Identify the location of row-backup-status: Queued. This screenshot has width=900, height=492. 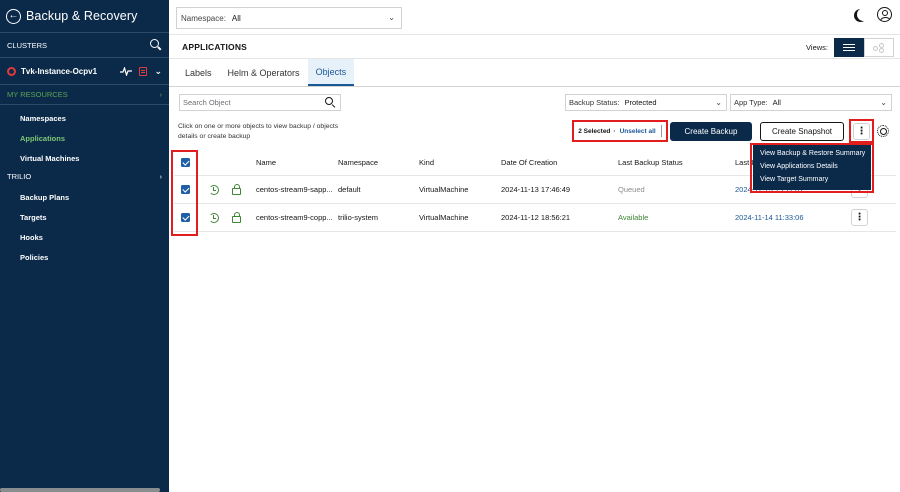
(631, 189).